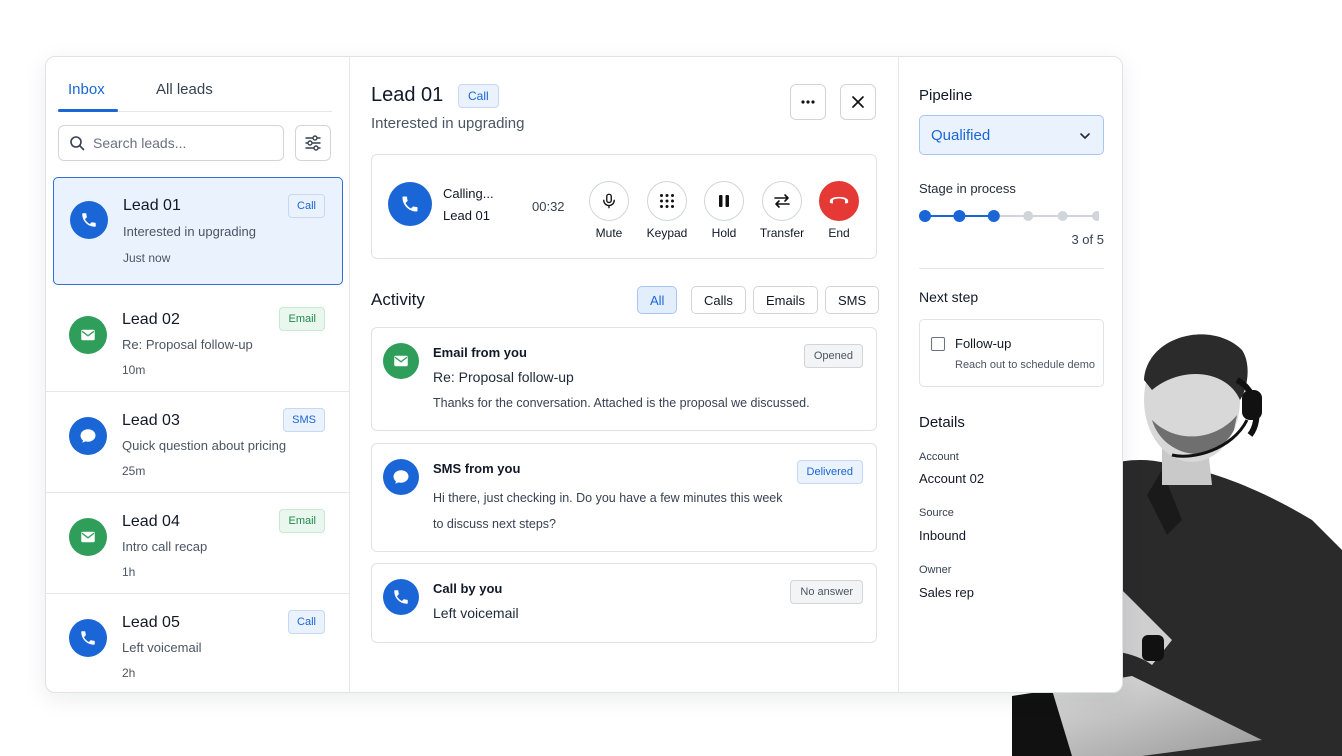 This screenshot has width=1342, height=756. I want to click on filter-calls: Calls, so click(718, 300).